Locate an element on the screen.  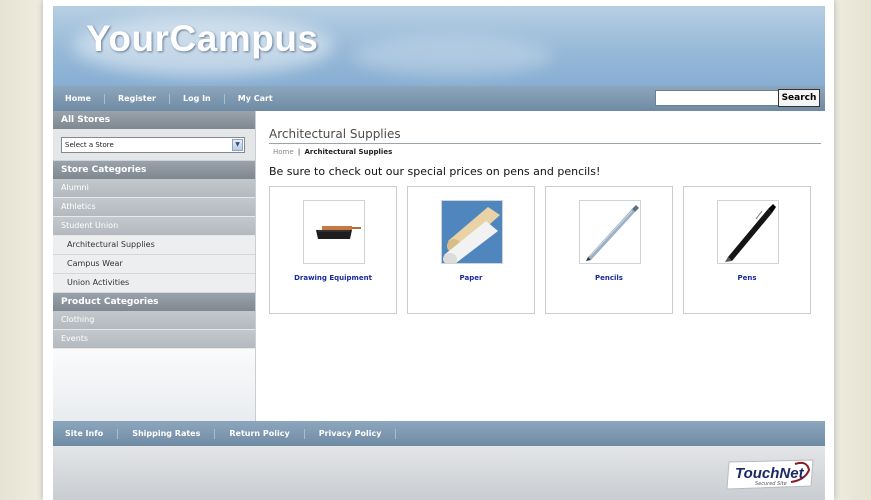
header-cloud is located at coordinates (453, 56).